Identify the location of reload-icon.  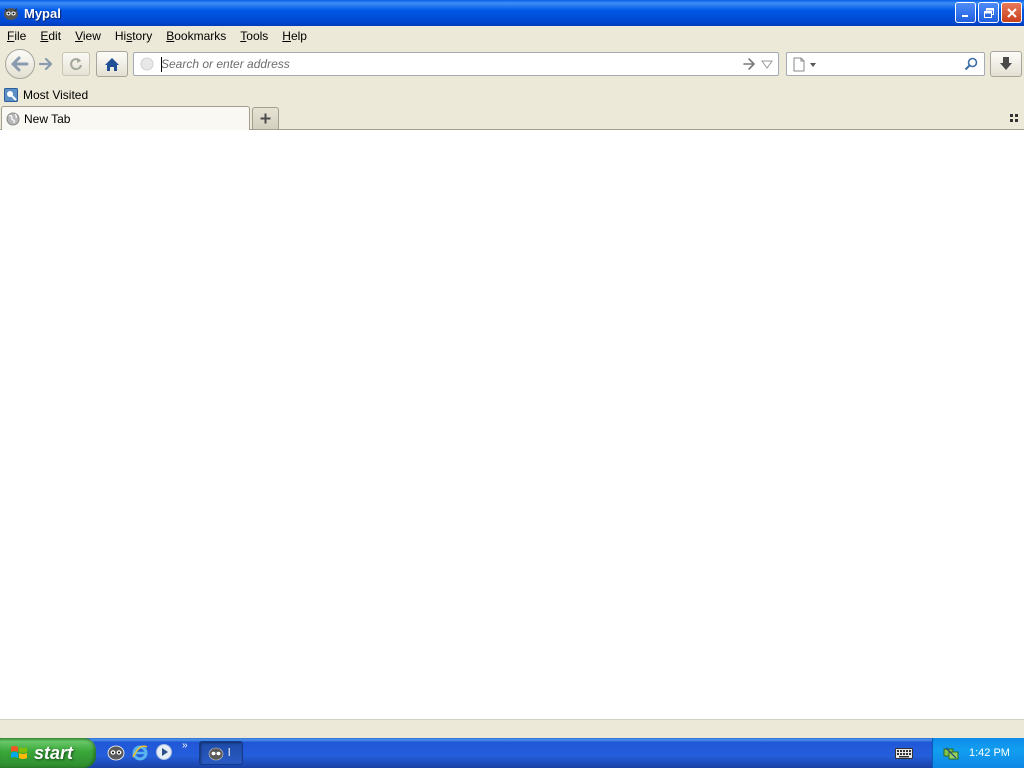
(76, 64).